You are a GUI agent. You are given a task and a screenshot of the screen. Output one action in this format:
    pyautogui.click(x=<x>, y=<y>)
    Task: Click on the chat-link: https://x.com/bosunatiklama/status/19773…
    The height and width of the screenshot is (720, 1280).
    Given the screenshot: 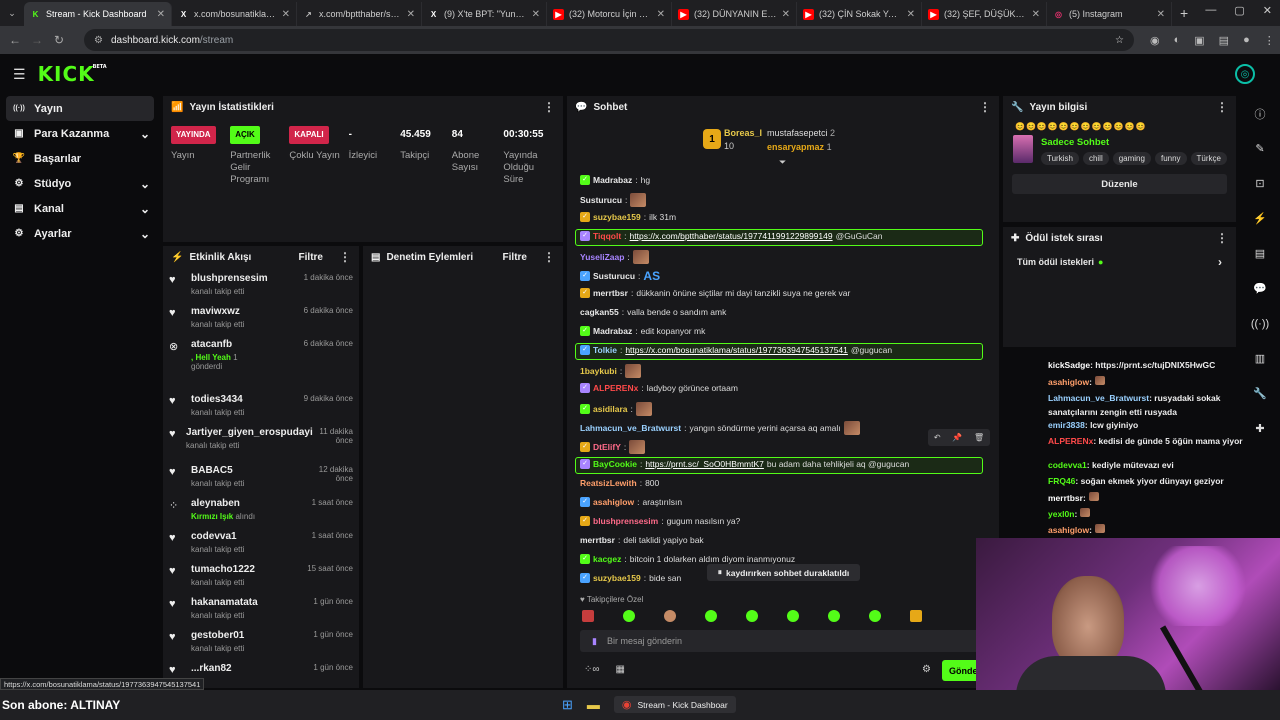 What is the action you would take?
    pyautogui.click(x=736, y=350)
    